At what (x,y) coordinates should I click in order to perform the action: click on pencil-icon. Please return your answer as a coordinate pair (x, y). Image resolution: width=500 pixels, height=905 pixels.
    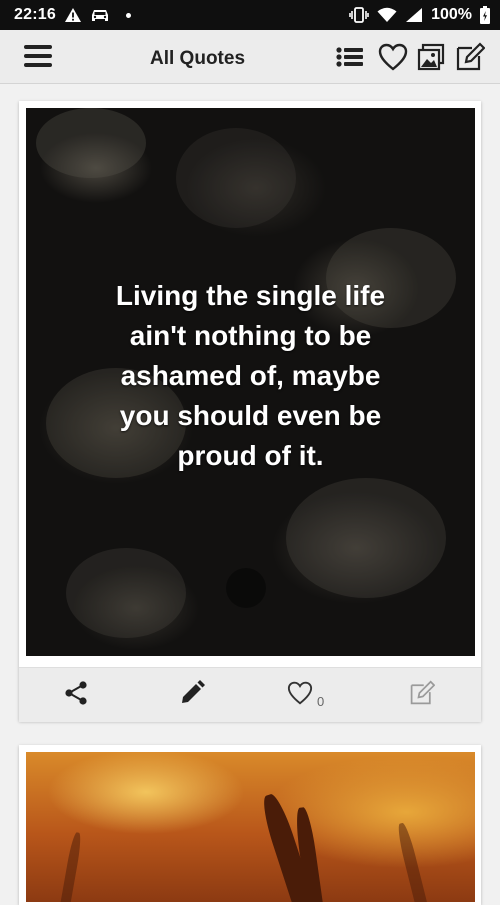
    Looking at the image, I should click on (192, 695).